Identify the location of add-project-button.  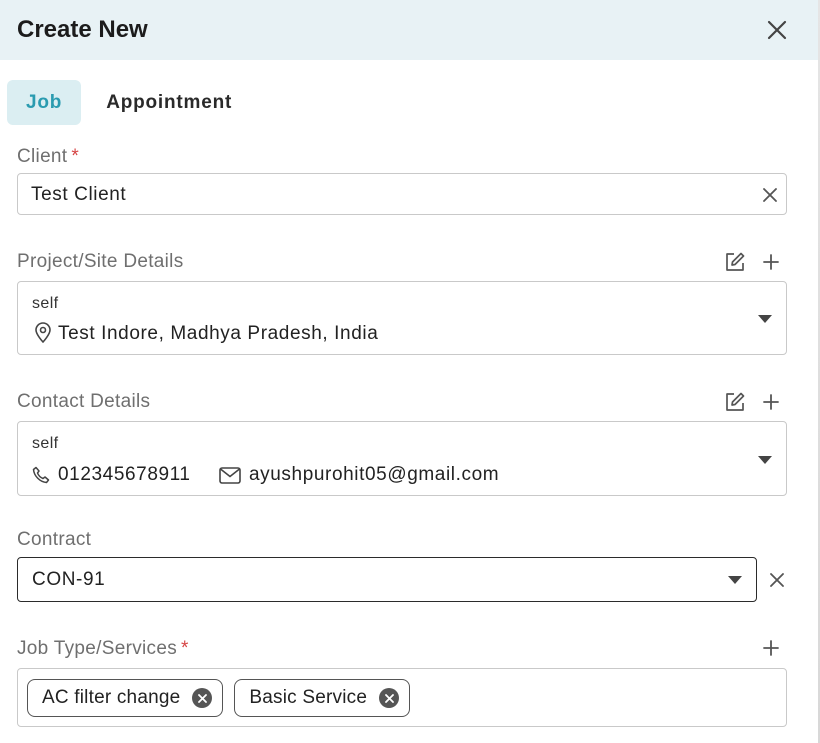
(771, 262).